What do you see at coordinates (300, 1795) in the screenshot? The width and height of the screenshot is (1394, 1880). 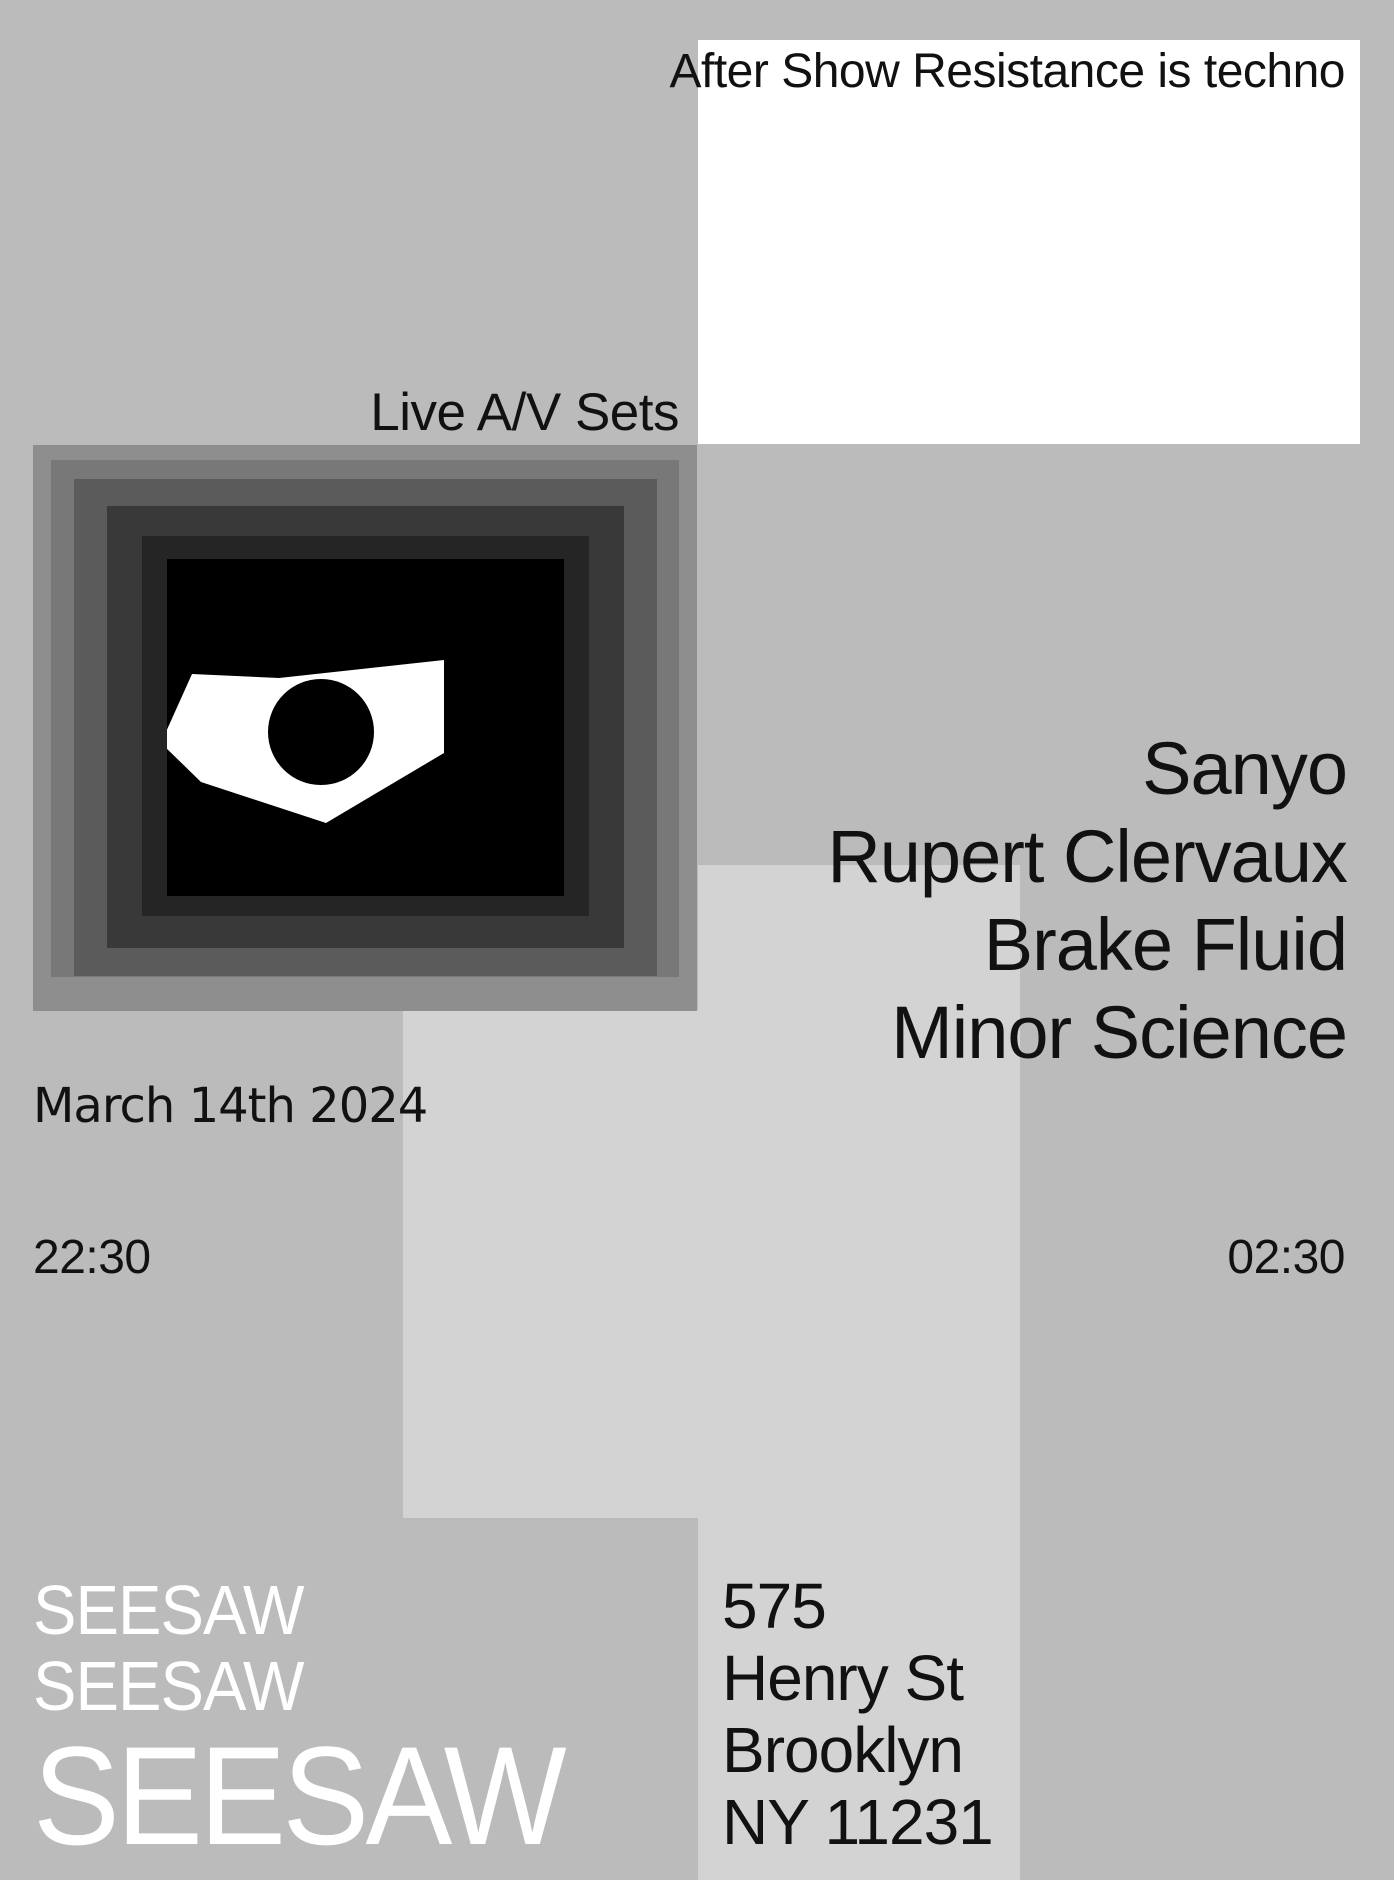 I see `venue-logo-large: SEESAW` at bounding box center [300, 1795].